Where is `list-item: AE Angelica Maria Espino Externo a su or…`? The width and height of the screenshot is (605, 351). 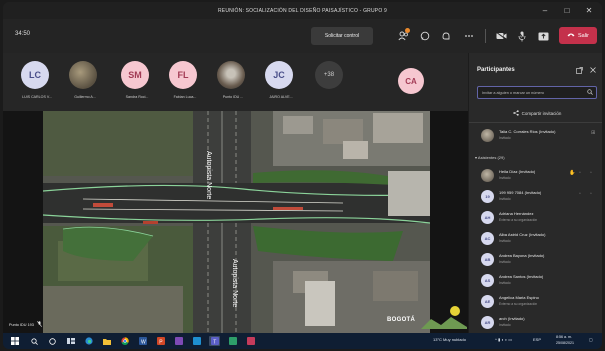
list-item: AE Angelica Maria Espino Externo a su or… is located at coordinates (535, 302).